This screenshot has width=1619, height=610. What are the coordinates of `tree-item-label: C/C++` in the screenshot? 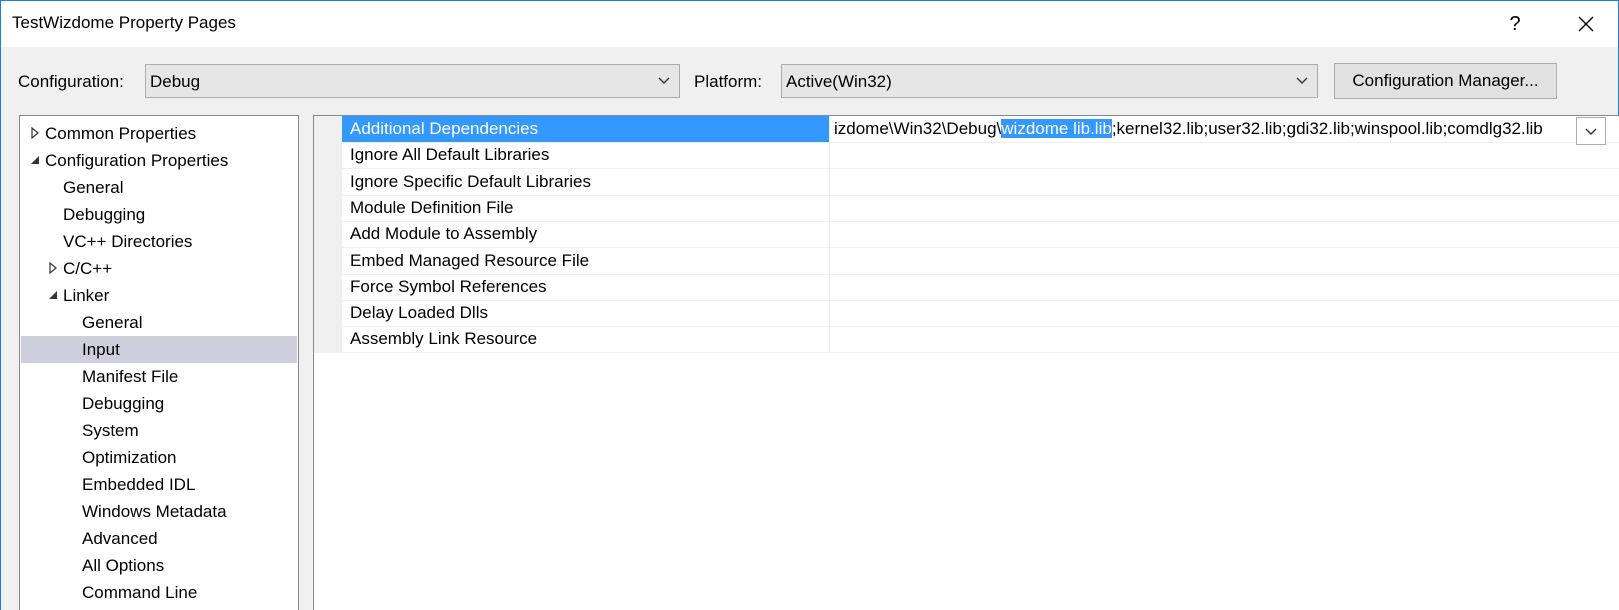 It's located at (88, 268).